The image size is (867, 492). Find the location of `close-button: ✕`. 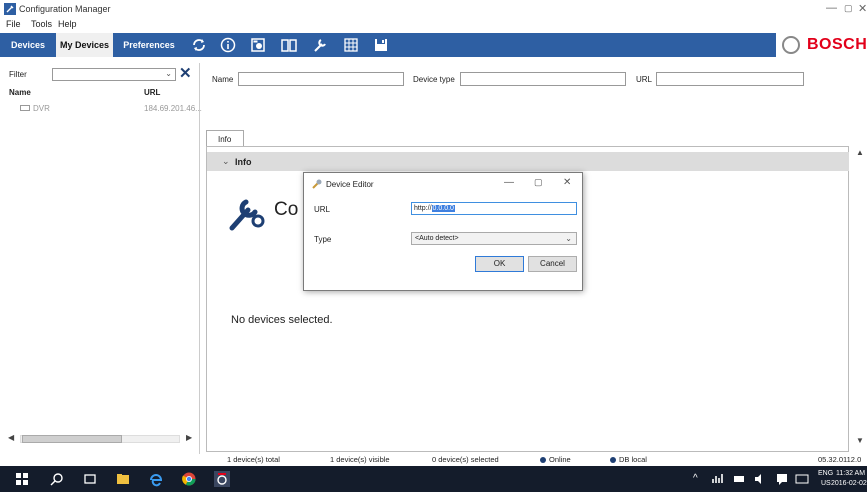

close-button: ✕ is located at coordinates (862, 8).